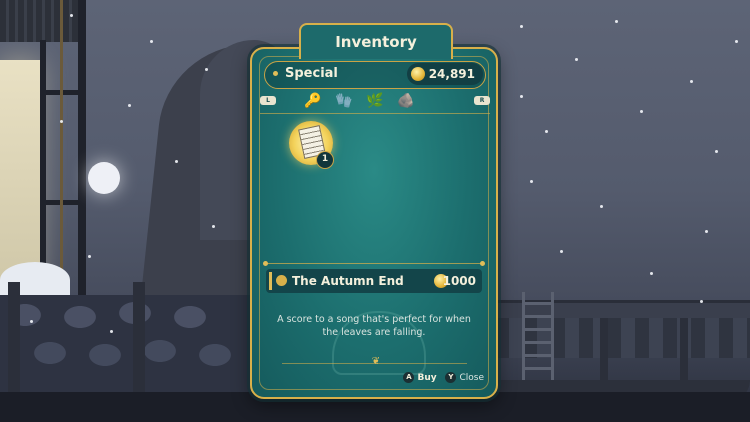 The height and width of the screenshot is (422, 750). What do you see at coordinates (427, 378) in the screenshot?
I see `buy-label: Buy` at bounding box center [427, 378].